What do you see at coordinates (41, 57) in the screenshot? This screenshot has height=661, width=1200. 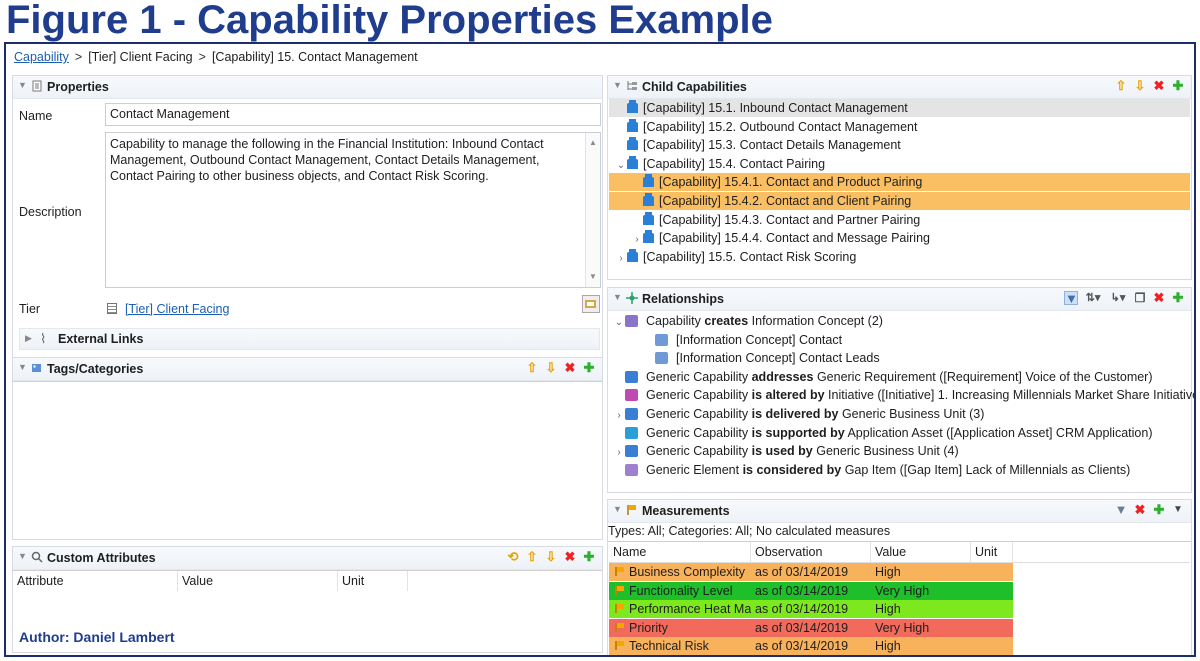 I see `breadcrumb-root-link: Capability` at bounding box center [41, 57].